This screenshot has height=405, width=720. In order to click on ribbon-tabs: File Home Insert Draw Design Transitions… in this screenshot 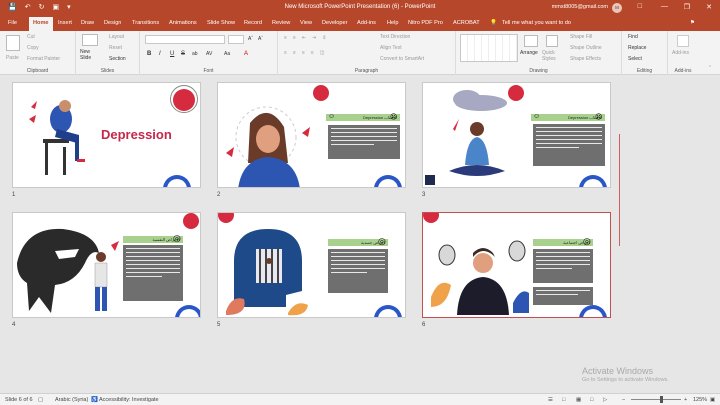, I will do `click(360, 23)`.